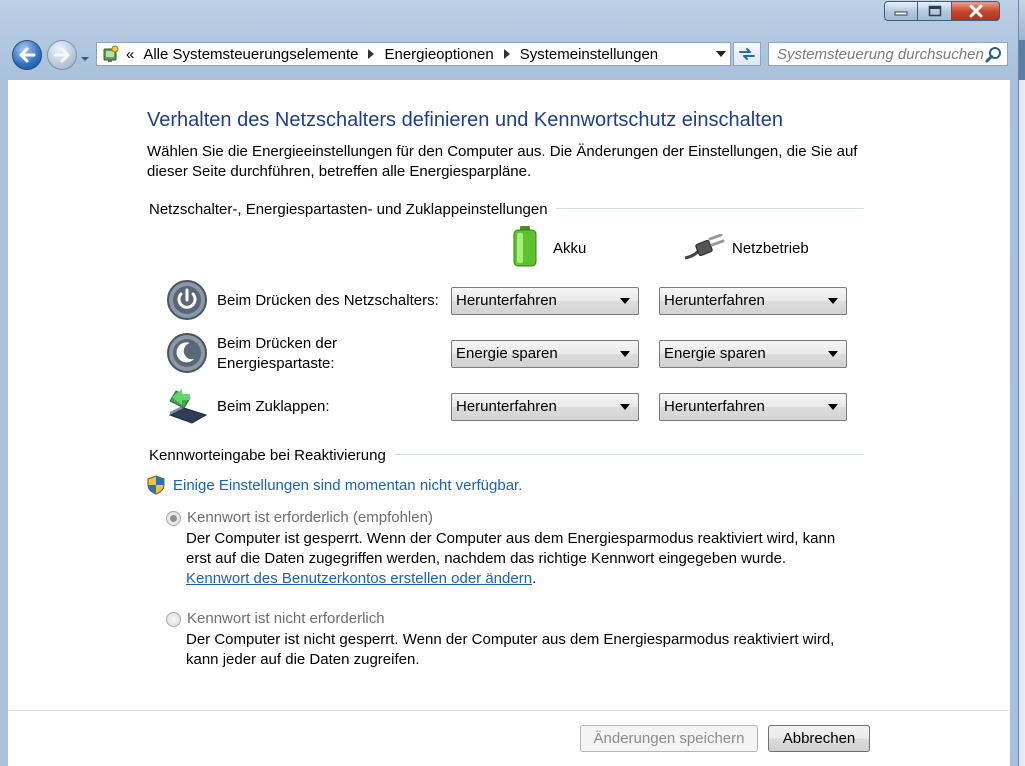 The width and height of the screenshot is (1025, 766). I want to click on sleep-button-label-line1: Beim Drücken der, so click(277, 343).